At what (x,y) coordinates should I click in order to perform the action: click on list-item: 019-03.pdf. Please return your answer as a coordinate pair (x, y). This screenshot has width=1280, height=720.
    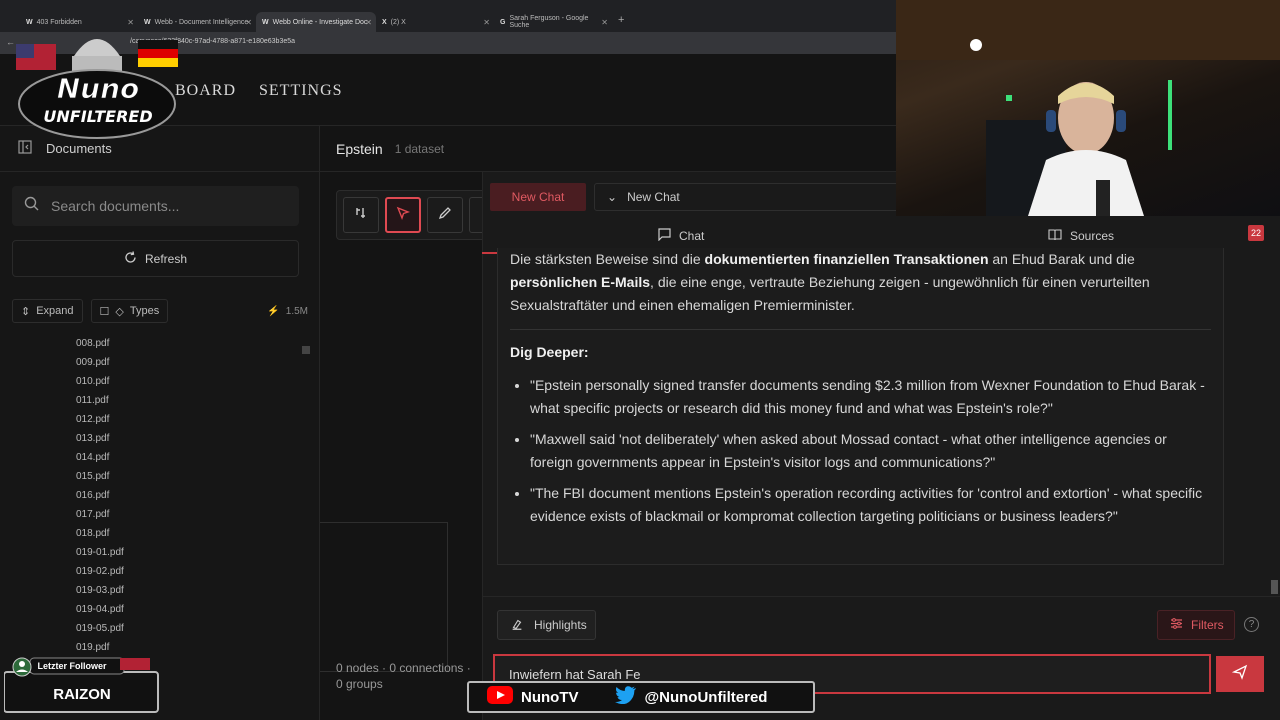
    Looking at the image, I should click on (176, 590).